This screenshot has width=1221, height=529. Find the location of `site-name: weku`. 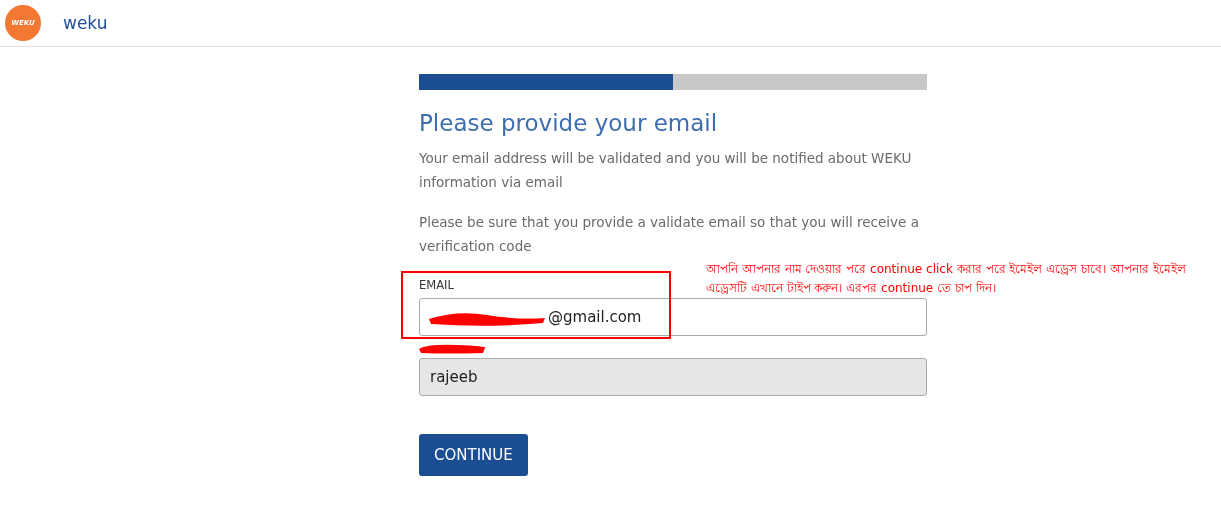

site-name: weku is located at coordinates (85, 23).